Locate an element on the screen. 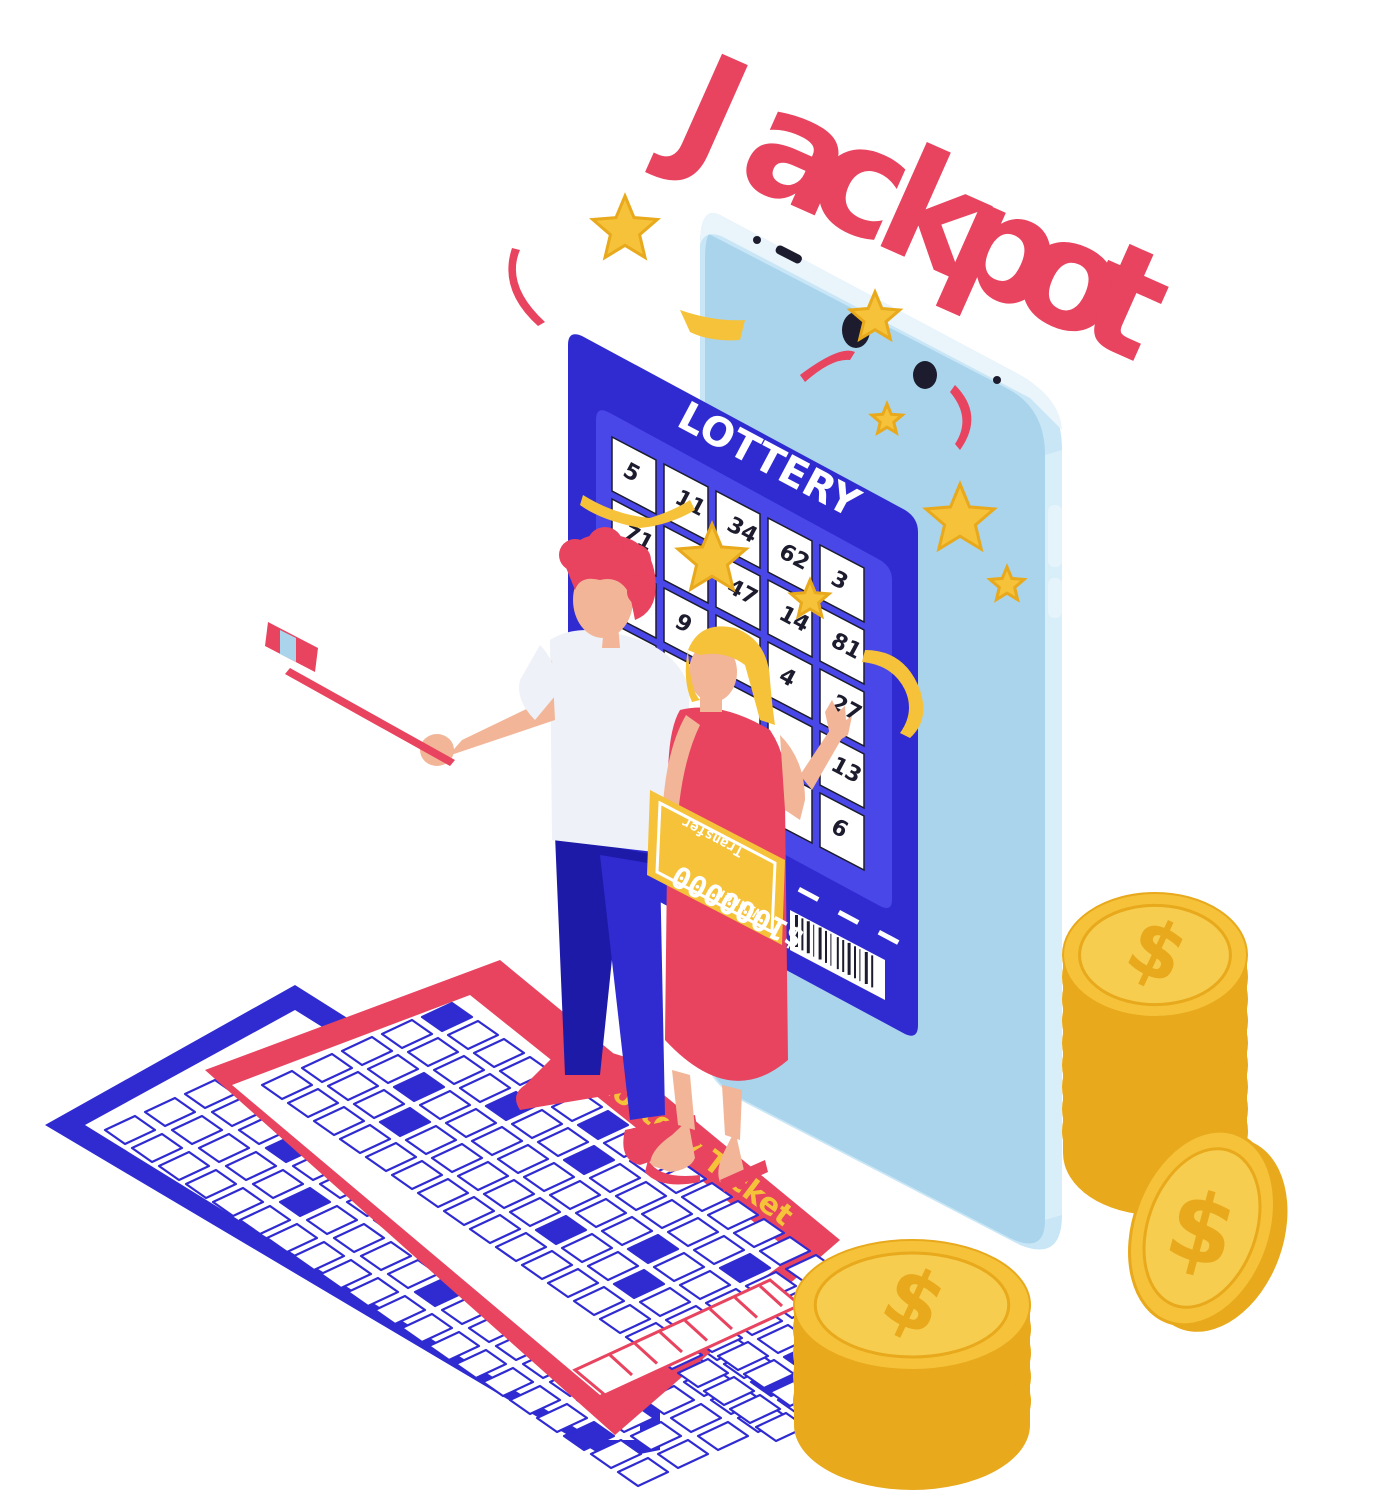 The width and height of the screenshot is (1392, 1494). coin-stack: $ is located at coordinates (912, 1364).